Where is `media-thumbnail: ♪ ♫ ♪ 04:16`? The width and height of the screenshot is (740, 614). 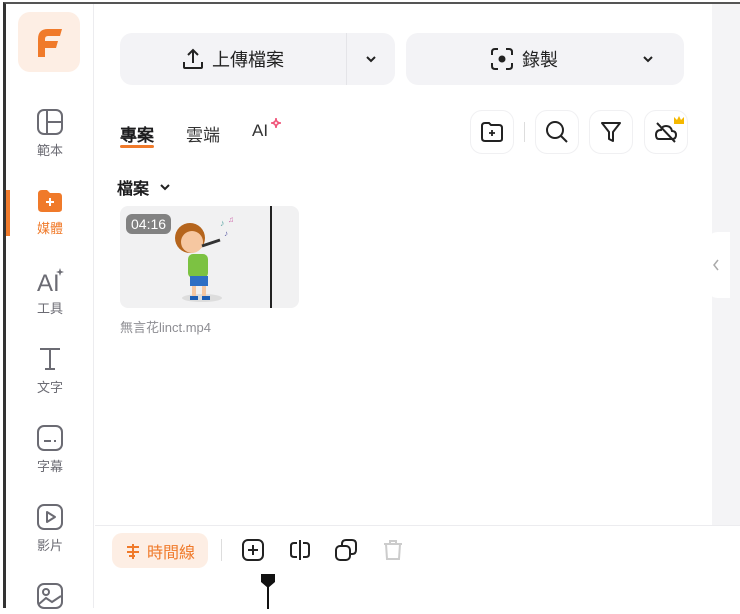
media-thumbnail: ♪ ♫ ♪ 04:16 is located at coordinates (209, 257).